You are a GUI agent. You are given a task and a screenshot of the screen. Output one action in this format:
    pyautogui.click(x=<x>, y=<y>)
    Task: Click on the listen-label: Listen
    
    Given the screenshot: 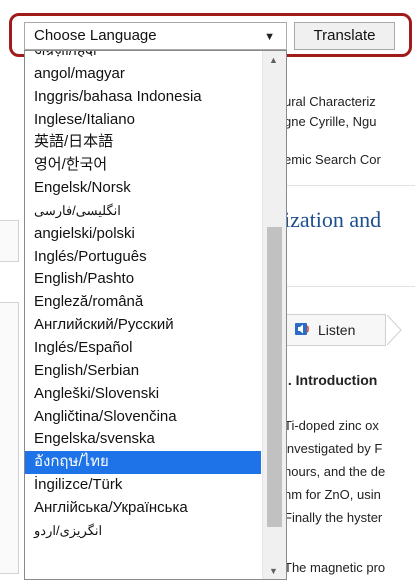 What is the action you would take?
    pyautogui.click(x=337, y=330)
    